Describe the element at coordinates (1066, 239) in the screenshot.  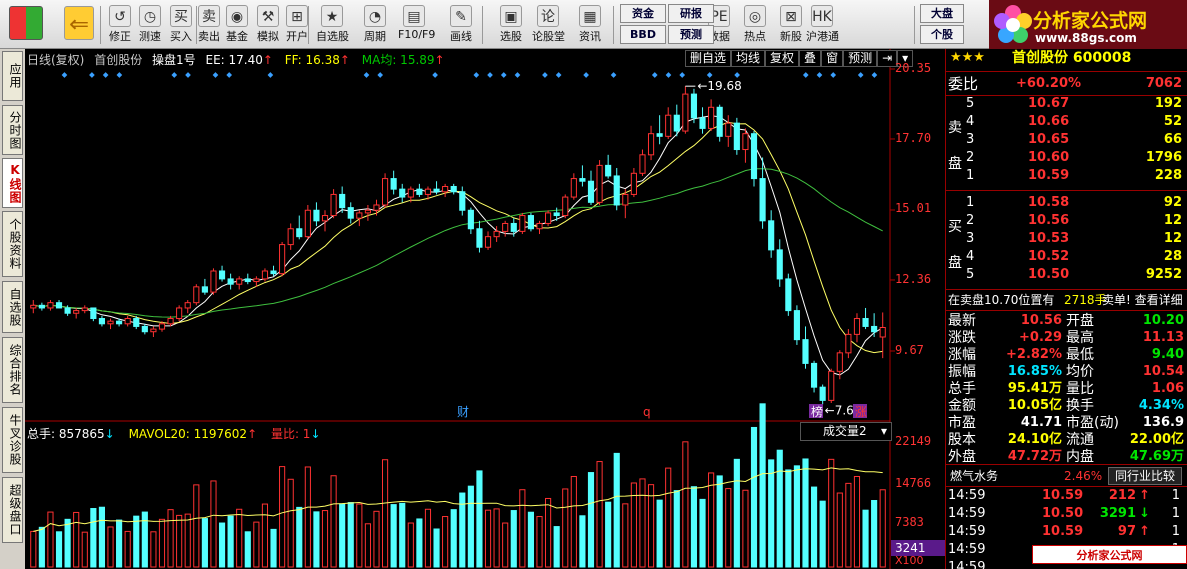
I see `buy-order-row: 3 10.53 12` at that location.